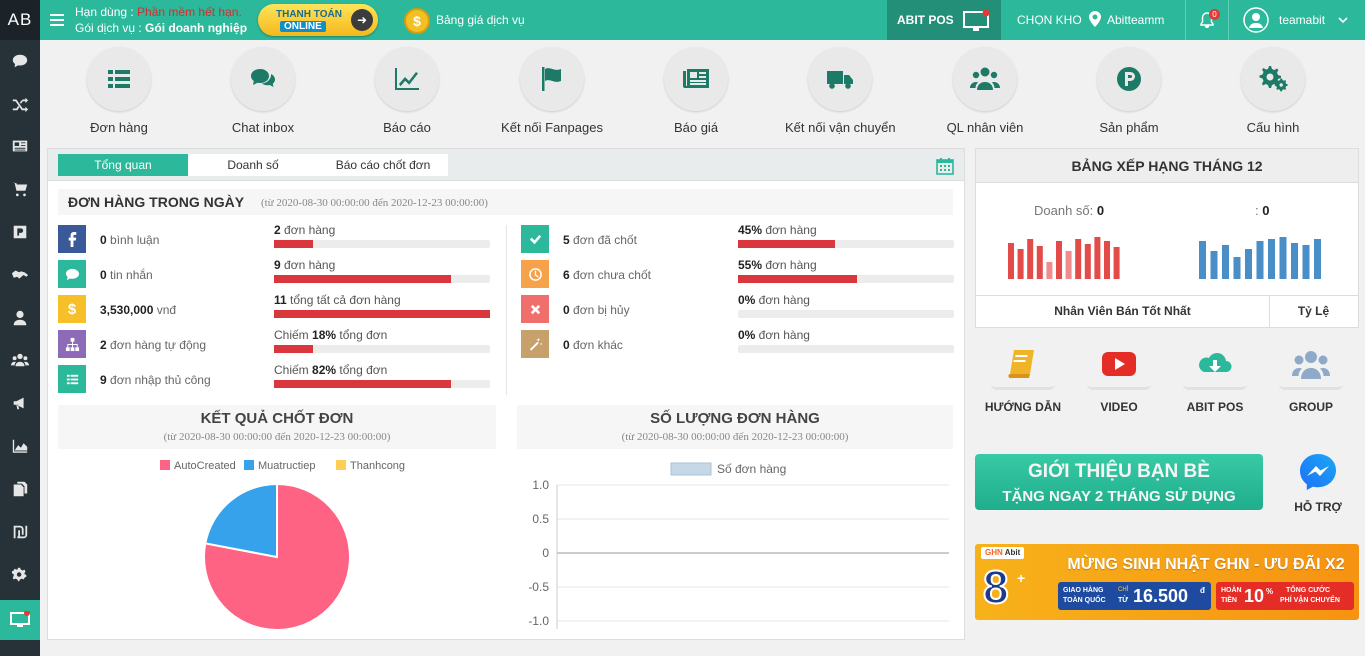 This screenshot has width=1365, height=656. What do you see at coordinates (20, 104) in the screenshot?
I see `sidebar-shuffle-icon` at bounding box center [20, 104].